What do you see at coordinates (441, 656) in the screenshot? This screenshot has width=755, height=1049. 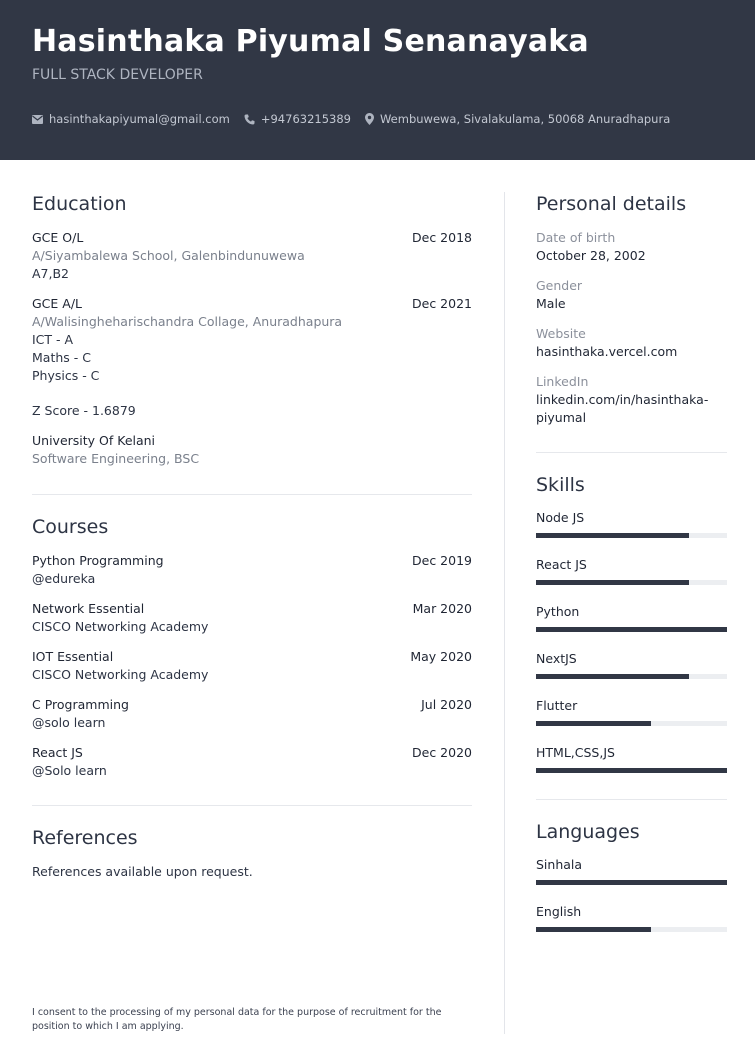 I see `course-date: May 2020` at bounding box center [441, 656].